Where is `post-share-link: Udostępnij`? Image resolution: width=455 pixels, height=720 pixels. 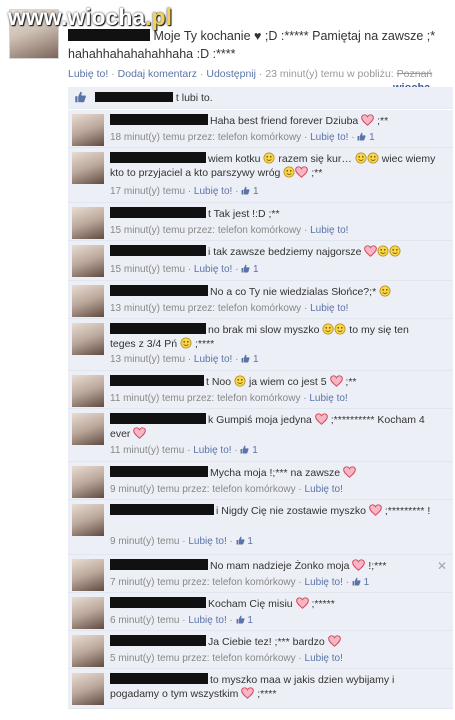 post-share-link: Udostępnij is located at coordinates (231, 74).